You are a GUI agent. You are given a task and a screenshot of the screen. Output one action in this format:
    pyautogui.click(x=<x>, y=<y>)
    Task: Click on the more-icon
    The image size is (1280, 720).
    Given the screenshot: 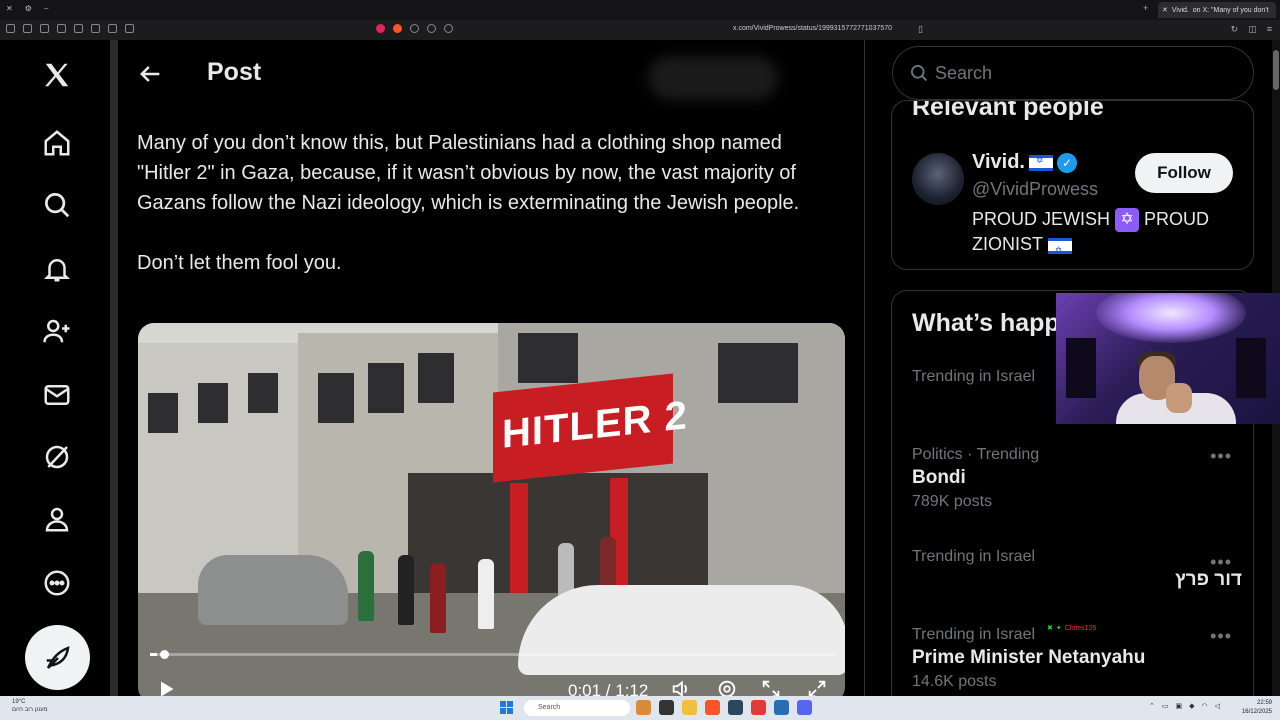 What is the action you would take?
    pyautogui.click(x=57, y=583)
    